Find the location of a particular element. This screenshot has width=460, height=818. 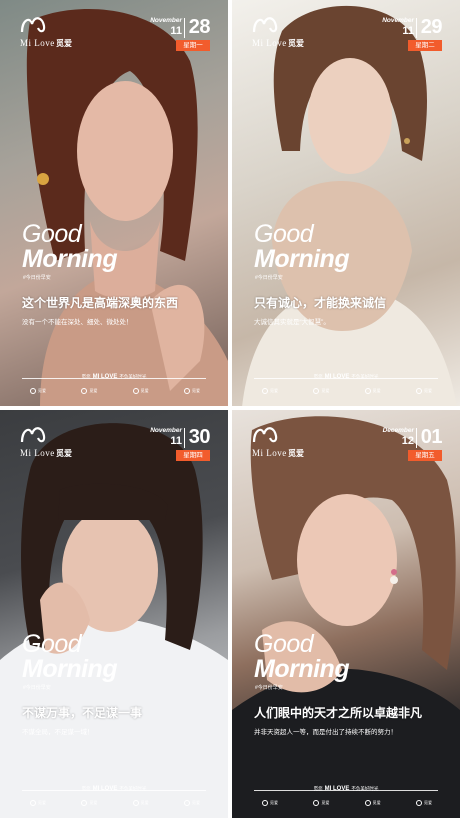

day-number: 29 is located at coordinates (431, 27).